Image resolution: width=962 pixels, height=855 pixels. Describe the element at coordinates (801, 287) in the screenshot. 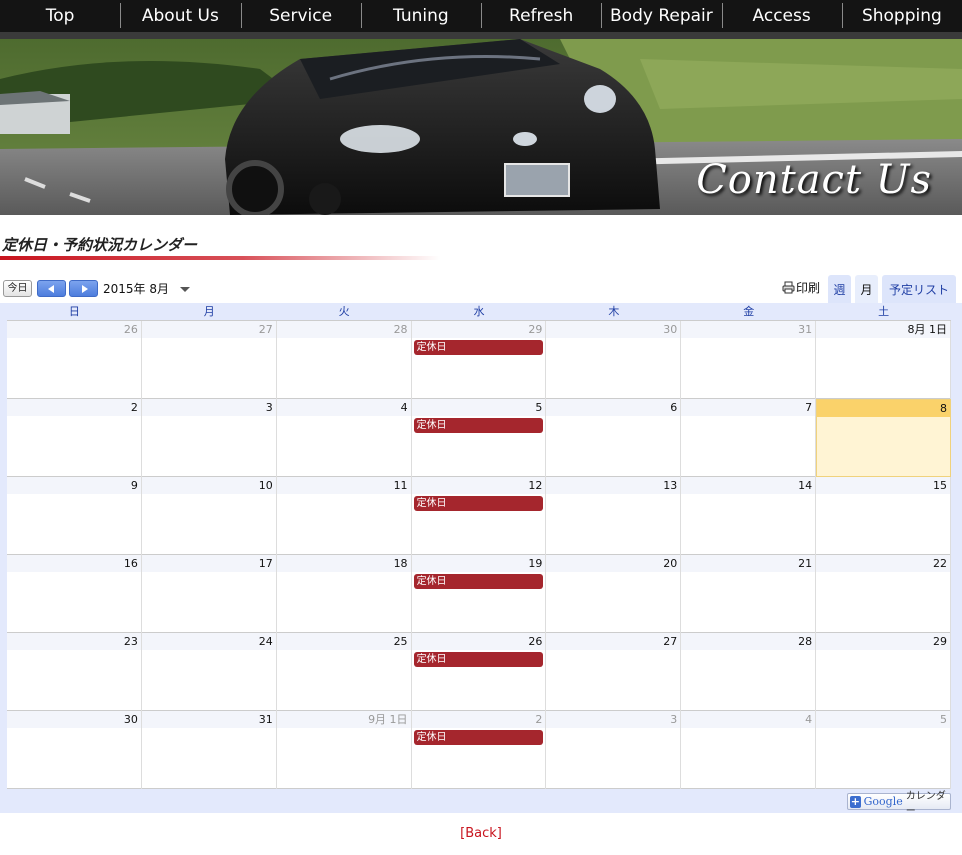

I see `print-button: 印刷` at that location.